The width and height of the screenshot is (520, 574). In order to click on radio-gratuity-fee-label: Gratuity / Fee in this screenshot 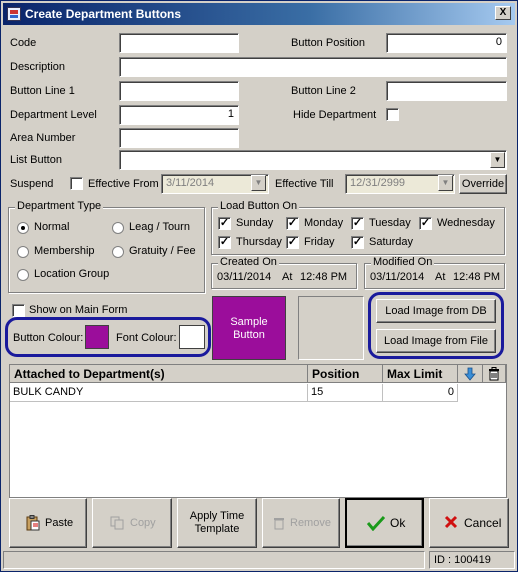, I will do `click(162, 251)`.